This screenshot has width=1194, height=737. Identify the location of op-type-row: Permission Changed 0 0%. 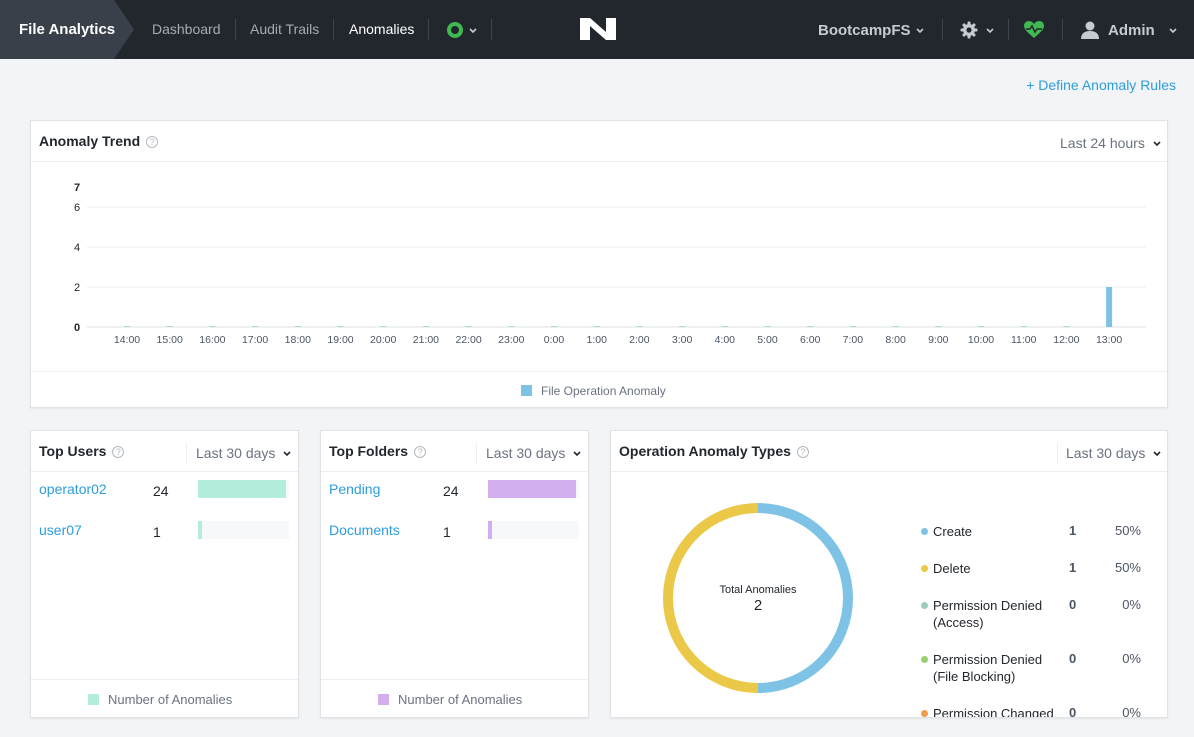
(1041, 711).